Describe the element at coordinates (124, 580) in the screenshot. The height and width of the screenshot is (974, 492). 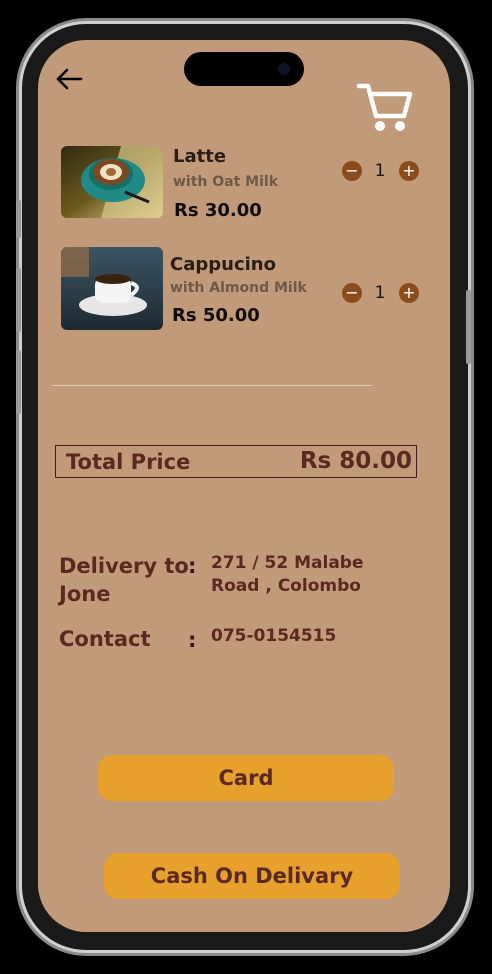
I see `delivery-label: Delivery to Jone` at that location.